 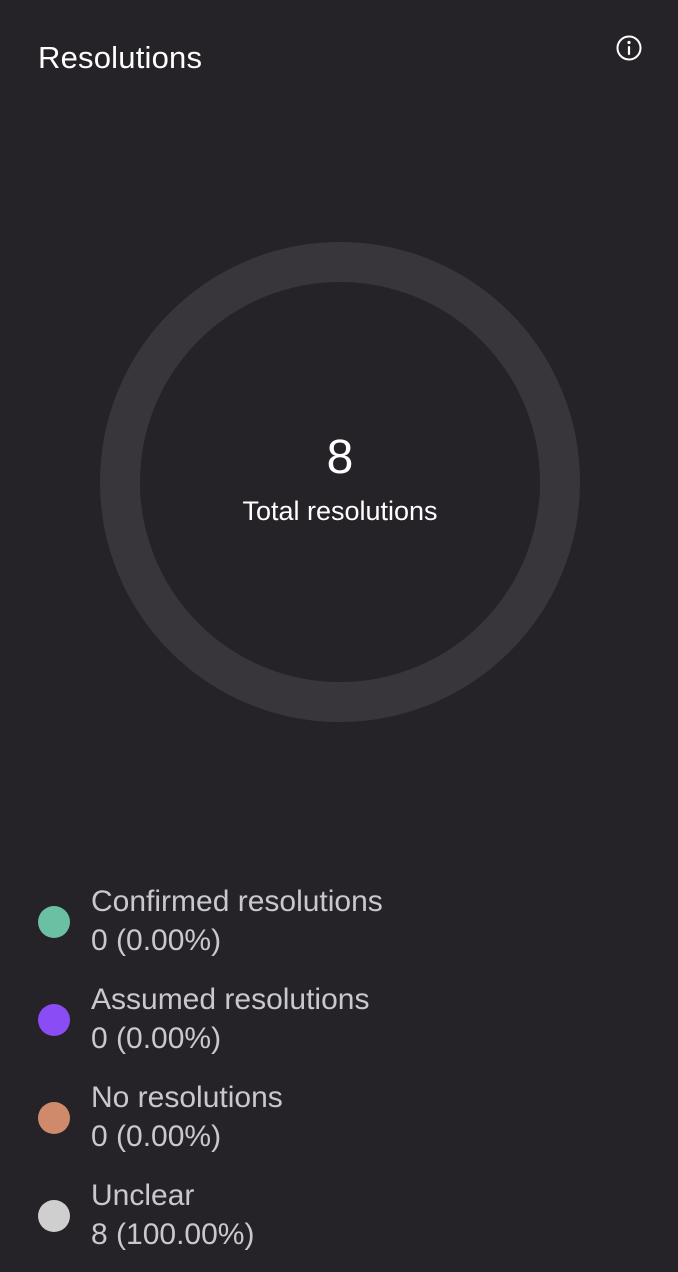 What do you see at coordinates (143, 1195) in the screenshot?
I see `legend-label-unclear: Unclear` at bounding box center [143, 1195].